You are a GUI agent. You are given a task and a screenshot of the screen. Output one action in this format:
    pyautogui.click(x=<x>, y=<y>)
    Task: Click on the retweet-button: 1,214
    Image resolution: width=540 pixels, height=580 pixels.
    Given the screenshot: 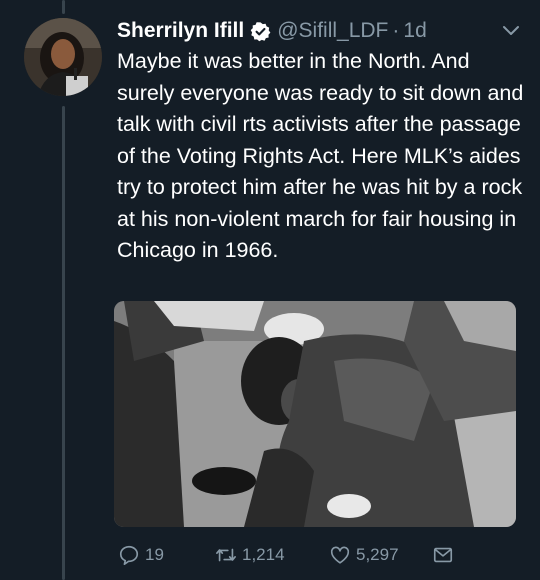 What is the action you would take?
    pyautogui.click(x=250, y=555)
    